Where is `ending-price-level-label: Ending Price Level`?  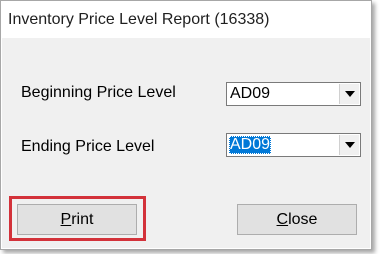 ending-price-level-label: Ending Price Level is located at coordinates (88, 146).